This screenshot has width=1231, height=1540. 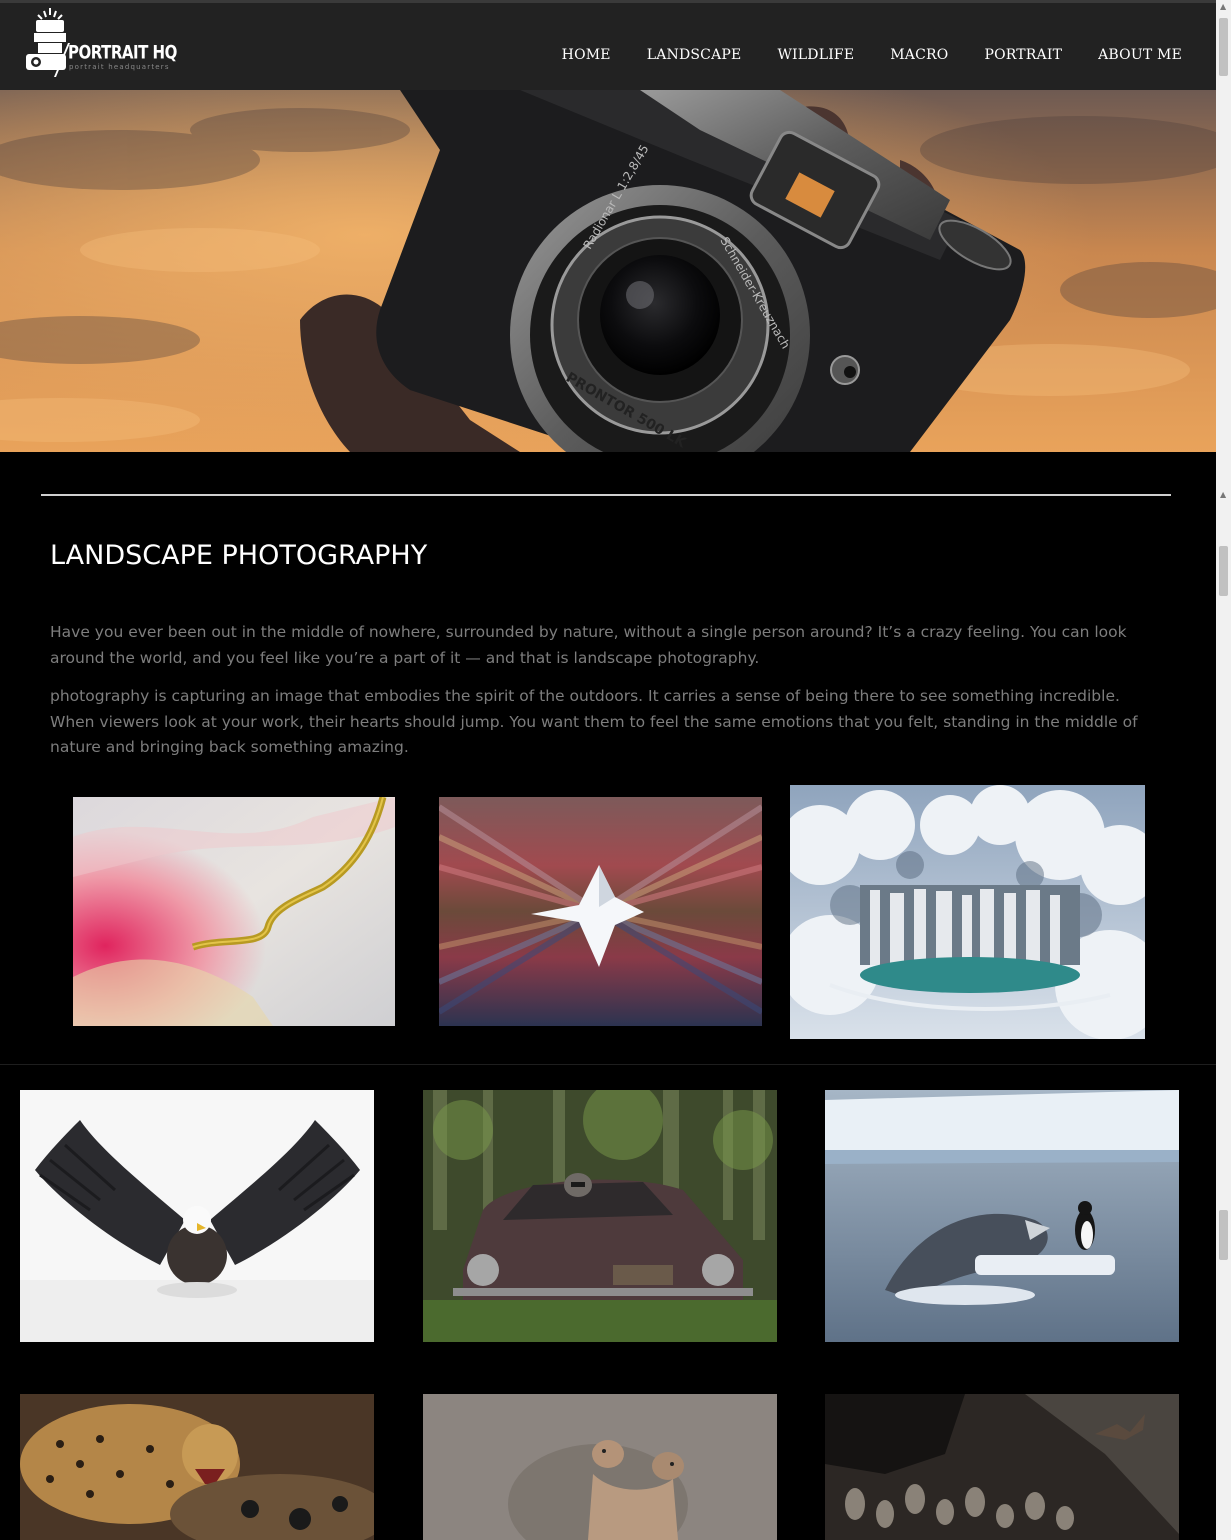 What do you see at coordinates (1223, 571) in the screenshot?
I see `inner-scrollbar-thumb` at bounding box center [1223, 571].